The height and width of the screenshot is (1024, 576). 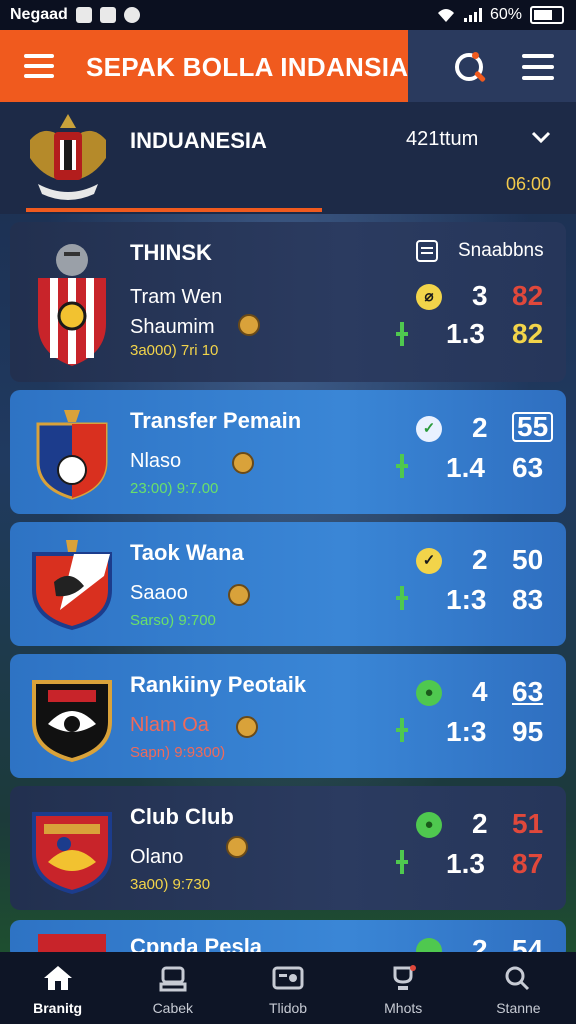 I want to click on gallery-icon, so click(x=83, y=15).